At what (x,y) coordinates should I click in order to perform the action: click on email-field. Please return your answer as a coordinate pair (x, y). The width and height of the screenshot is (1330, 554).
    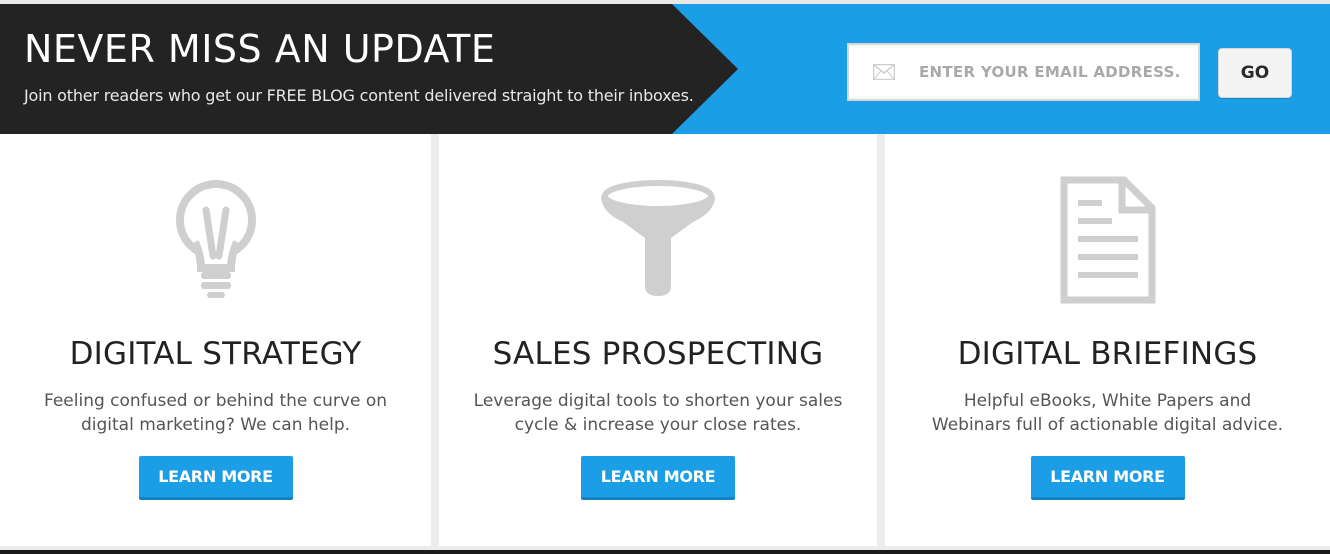
    Looking at the image, I should click on (1023, 72).